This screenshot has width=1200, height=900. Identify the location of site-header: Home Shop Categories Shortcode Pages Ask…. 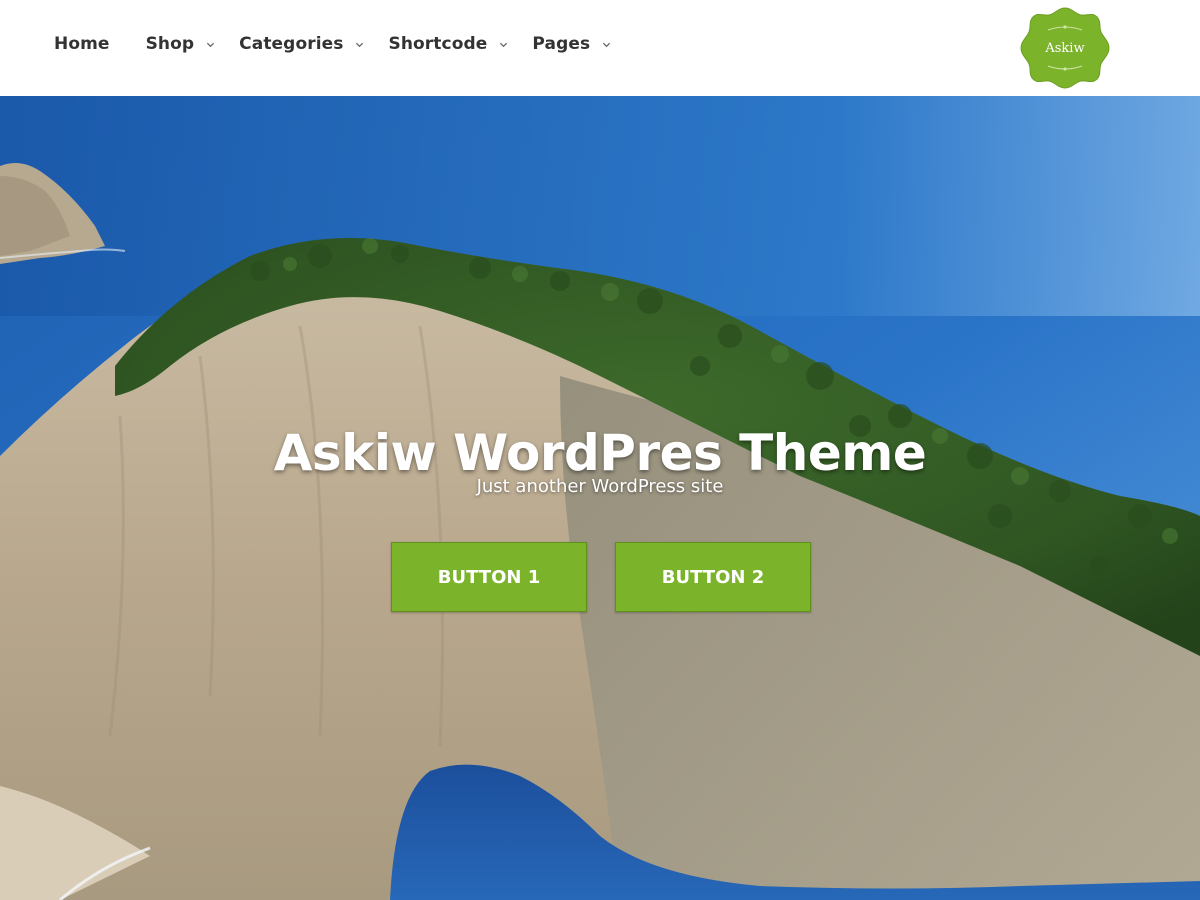
(600, 48).